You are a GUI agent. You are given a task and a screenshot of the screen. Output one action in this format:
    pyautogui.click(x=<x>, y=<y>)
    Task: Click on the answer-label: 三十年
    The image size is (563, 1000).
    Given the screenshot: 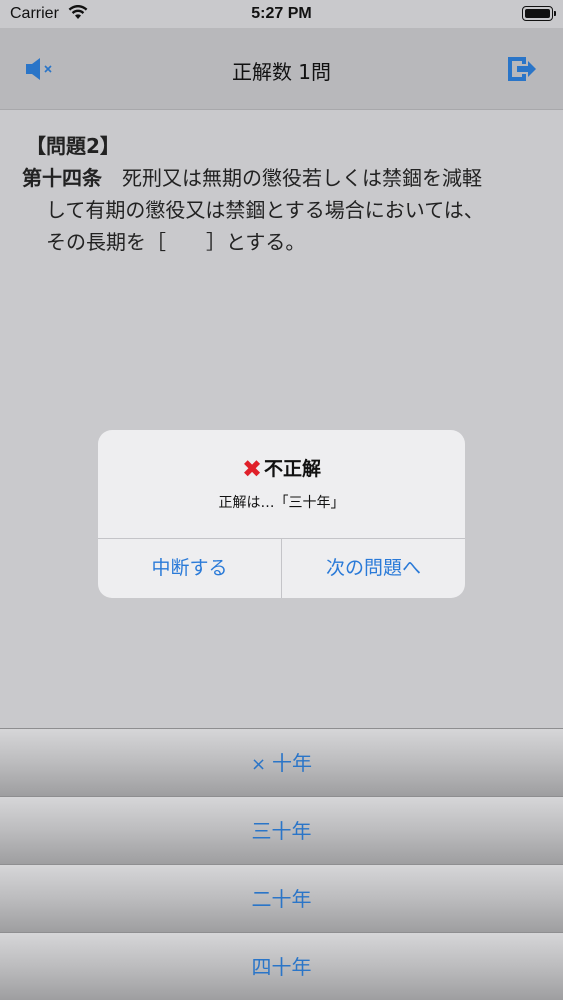 What is the action you would take?
    pyautogui.click(x=281, y=831)
    